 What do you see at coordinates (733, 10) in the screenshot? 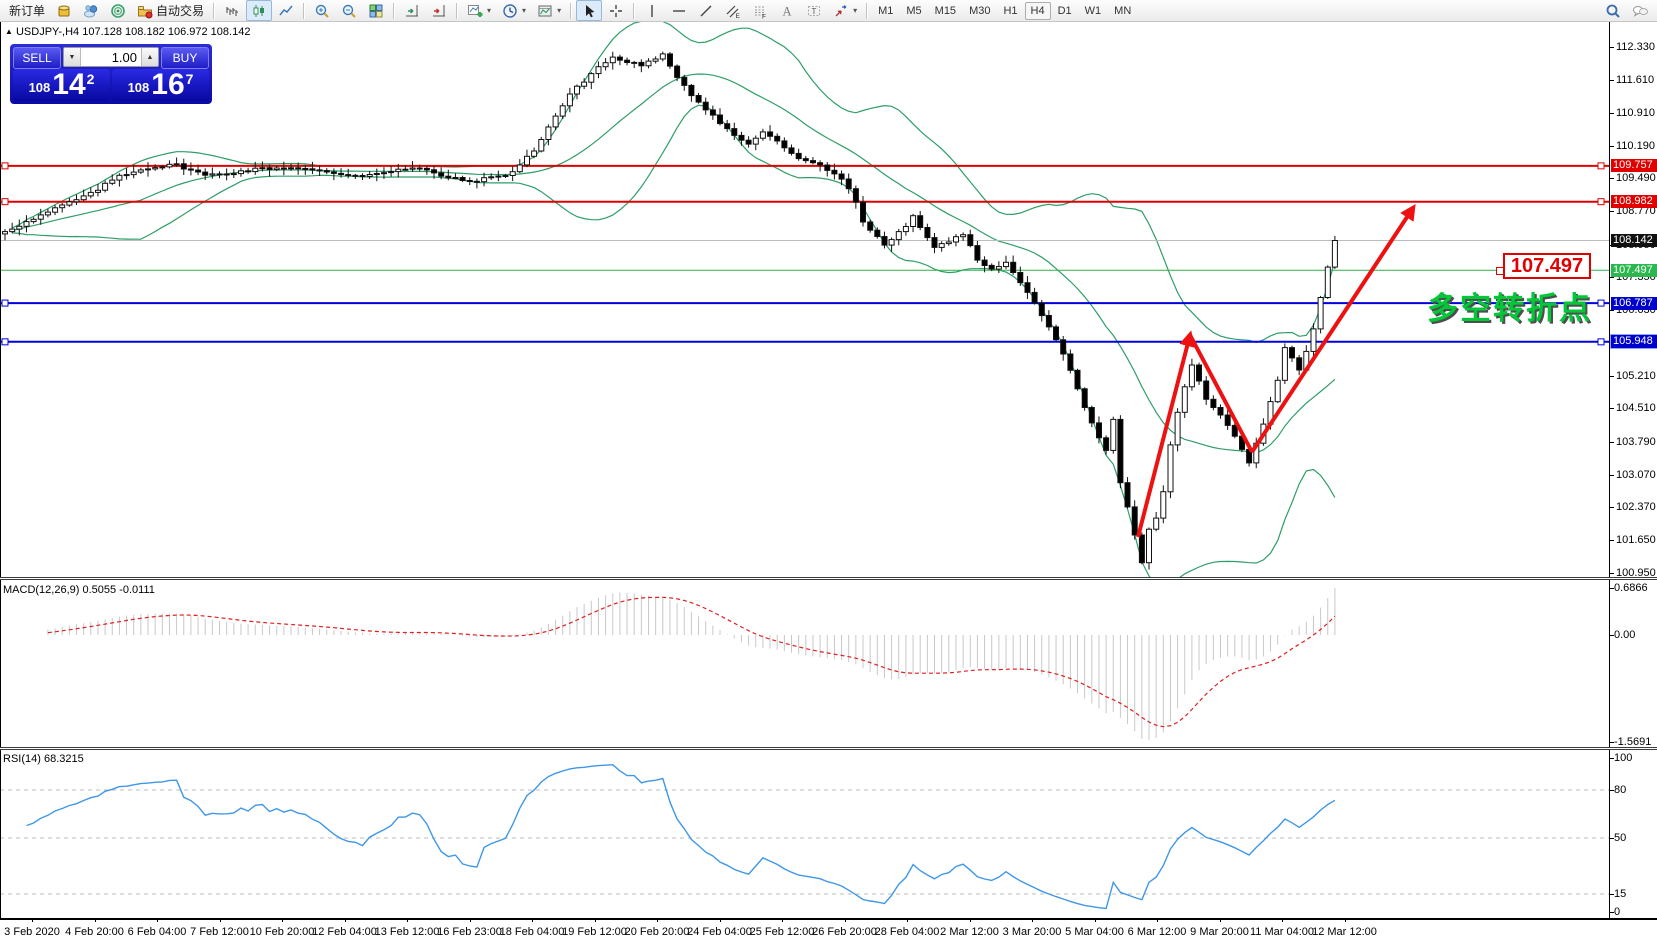
I see `channel-button: E` at bounding box center [733, 10].